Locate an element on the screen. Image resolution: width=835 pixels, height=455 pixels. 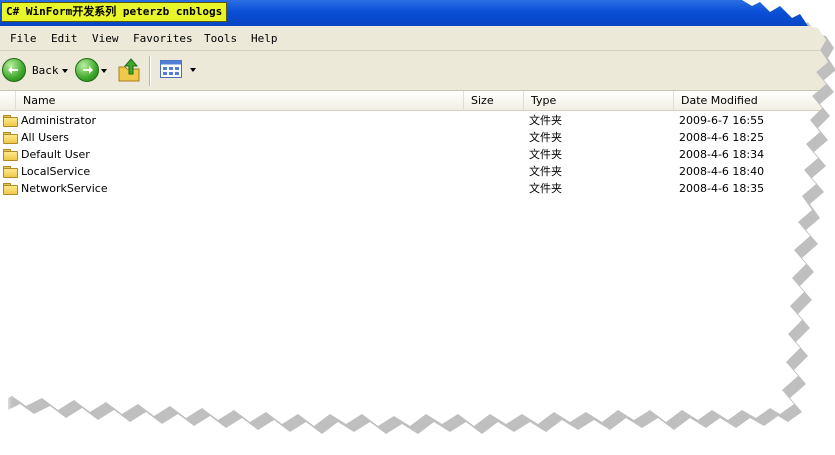
menu-tools: Tools is located at coordinates (220, 38).